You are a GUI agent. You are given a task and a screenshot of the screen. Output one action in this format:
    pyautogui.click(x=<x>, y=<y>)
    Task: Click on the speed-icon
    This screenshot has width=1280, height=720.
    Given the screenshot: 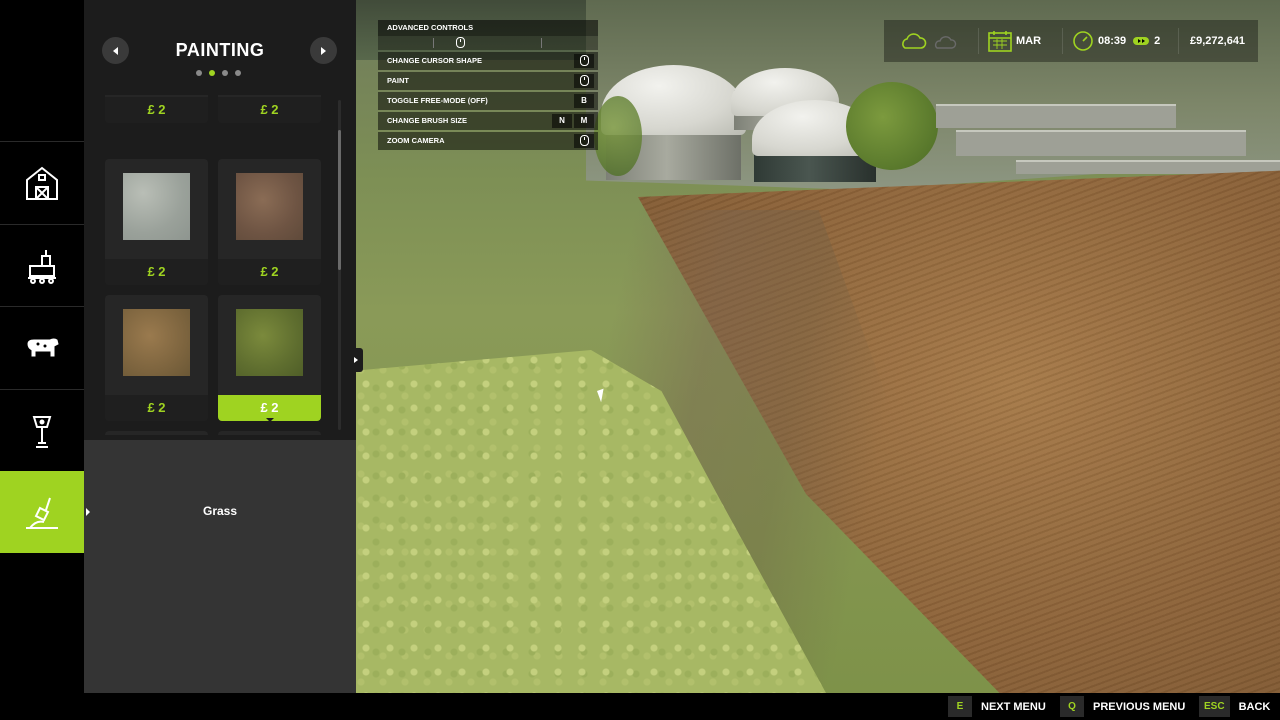 What is the action you would take?
    pyautogui.click(x=1141, y=41)
    